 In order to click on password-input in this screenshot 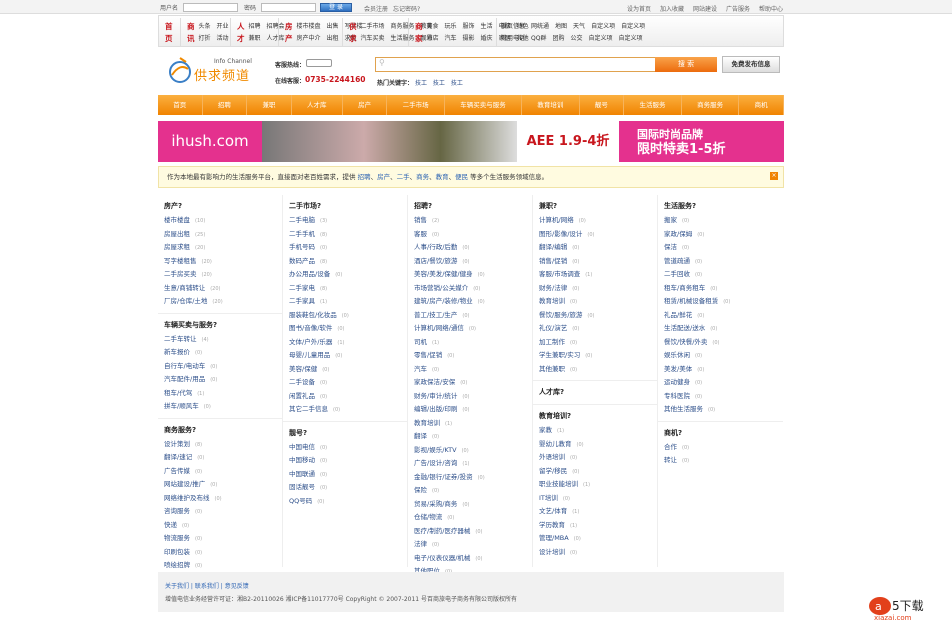, I will do `click(288, 7)`.